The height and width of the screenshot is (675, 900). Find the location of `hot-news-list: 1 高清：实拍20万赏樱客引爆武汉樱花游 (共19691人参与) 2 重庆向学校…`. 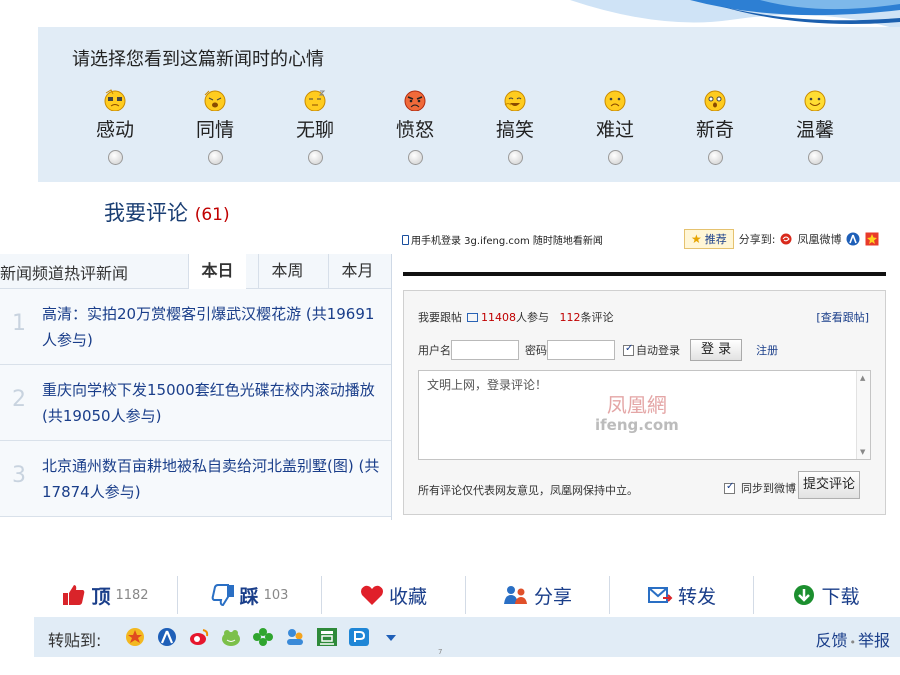

hot-news-list: 1 高清：实拍20万赏樱客引爆武汉樱花游 (共19691人参与) 2 重庆向学校… is located at coordinates (195, 403).